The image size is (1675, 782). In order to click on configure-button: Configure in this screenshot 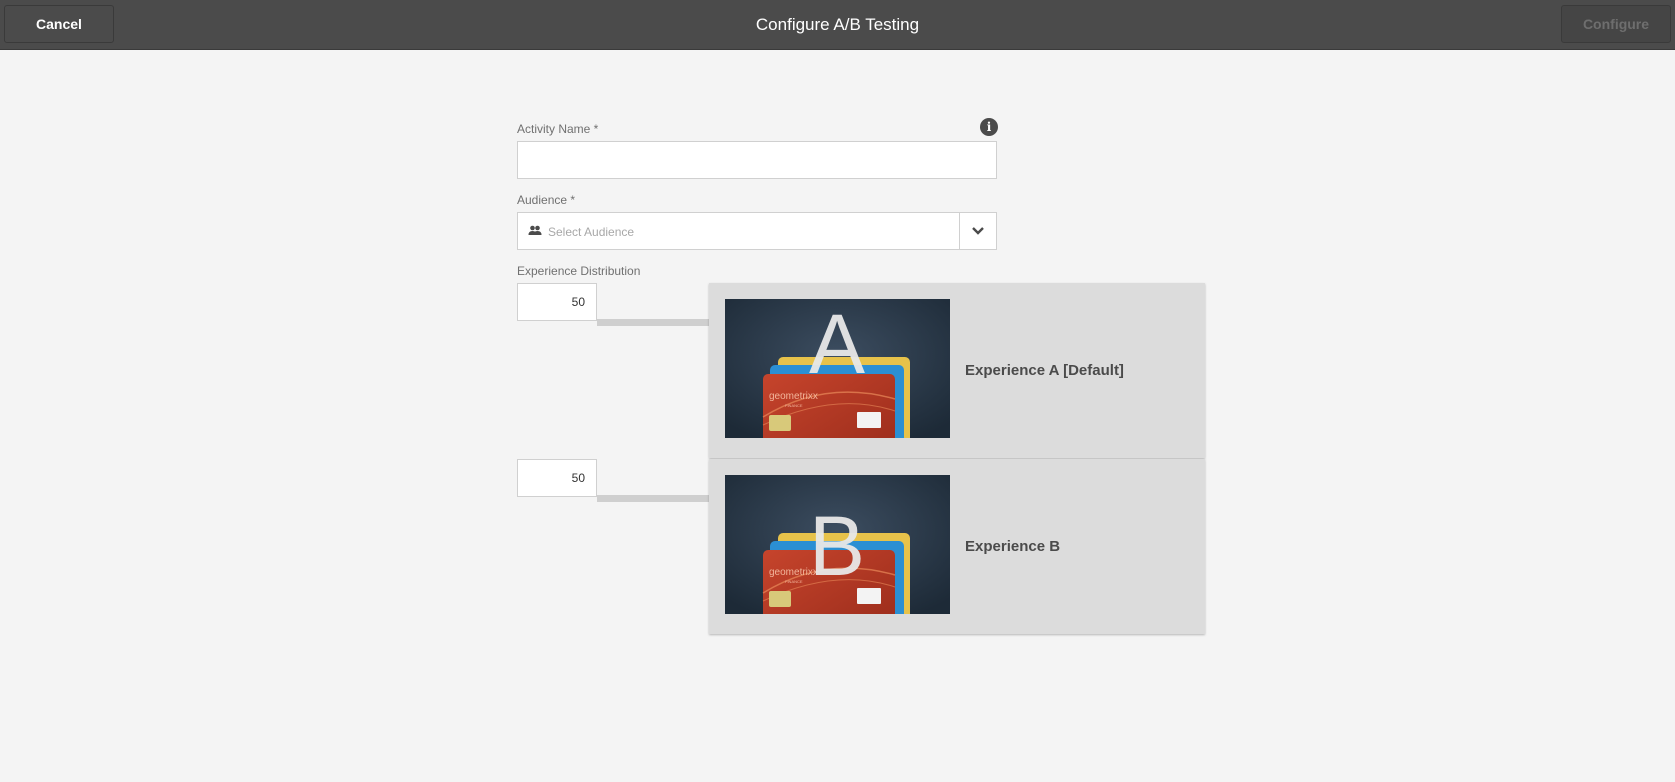, I will do `click(1616, 24)`.